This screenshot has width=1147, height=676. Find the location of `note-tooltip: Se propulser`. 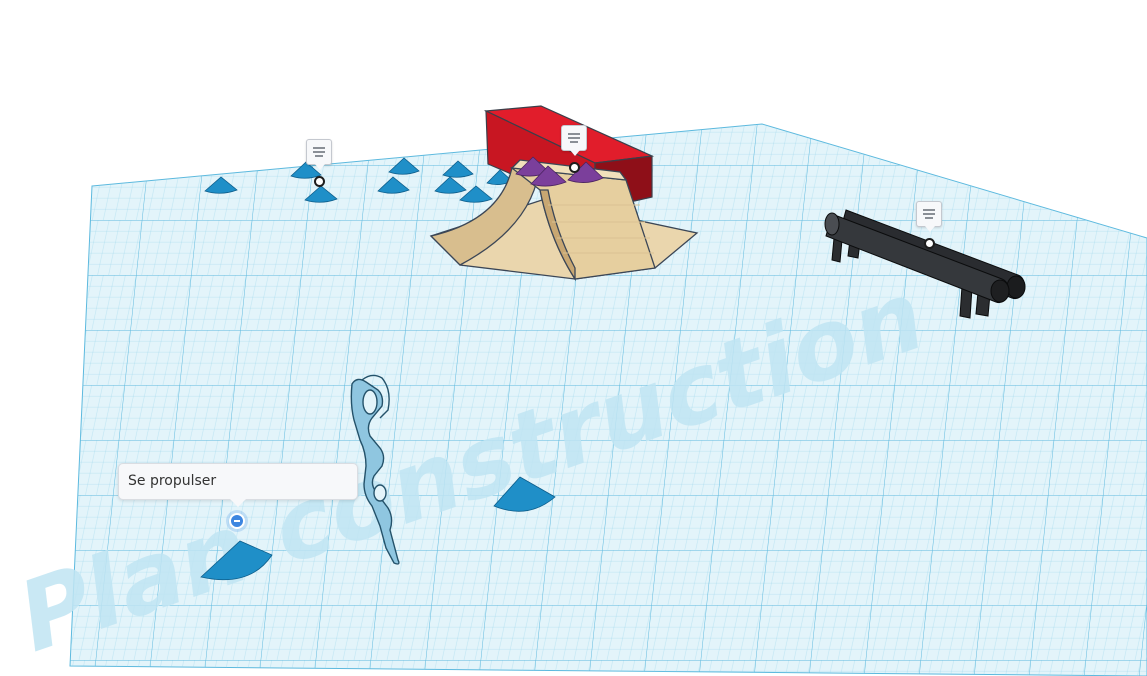

note-tooltip: Se propulser is located at coordinates (238, 485).